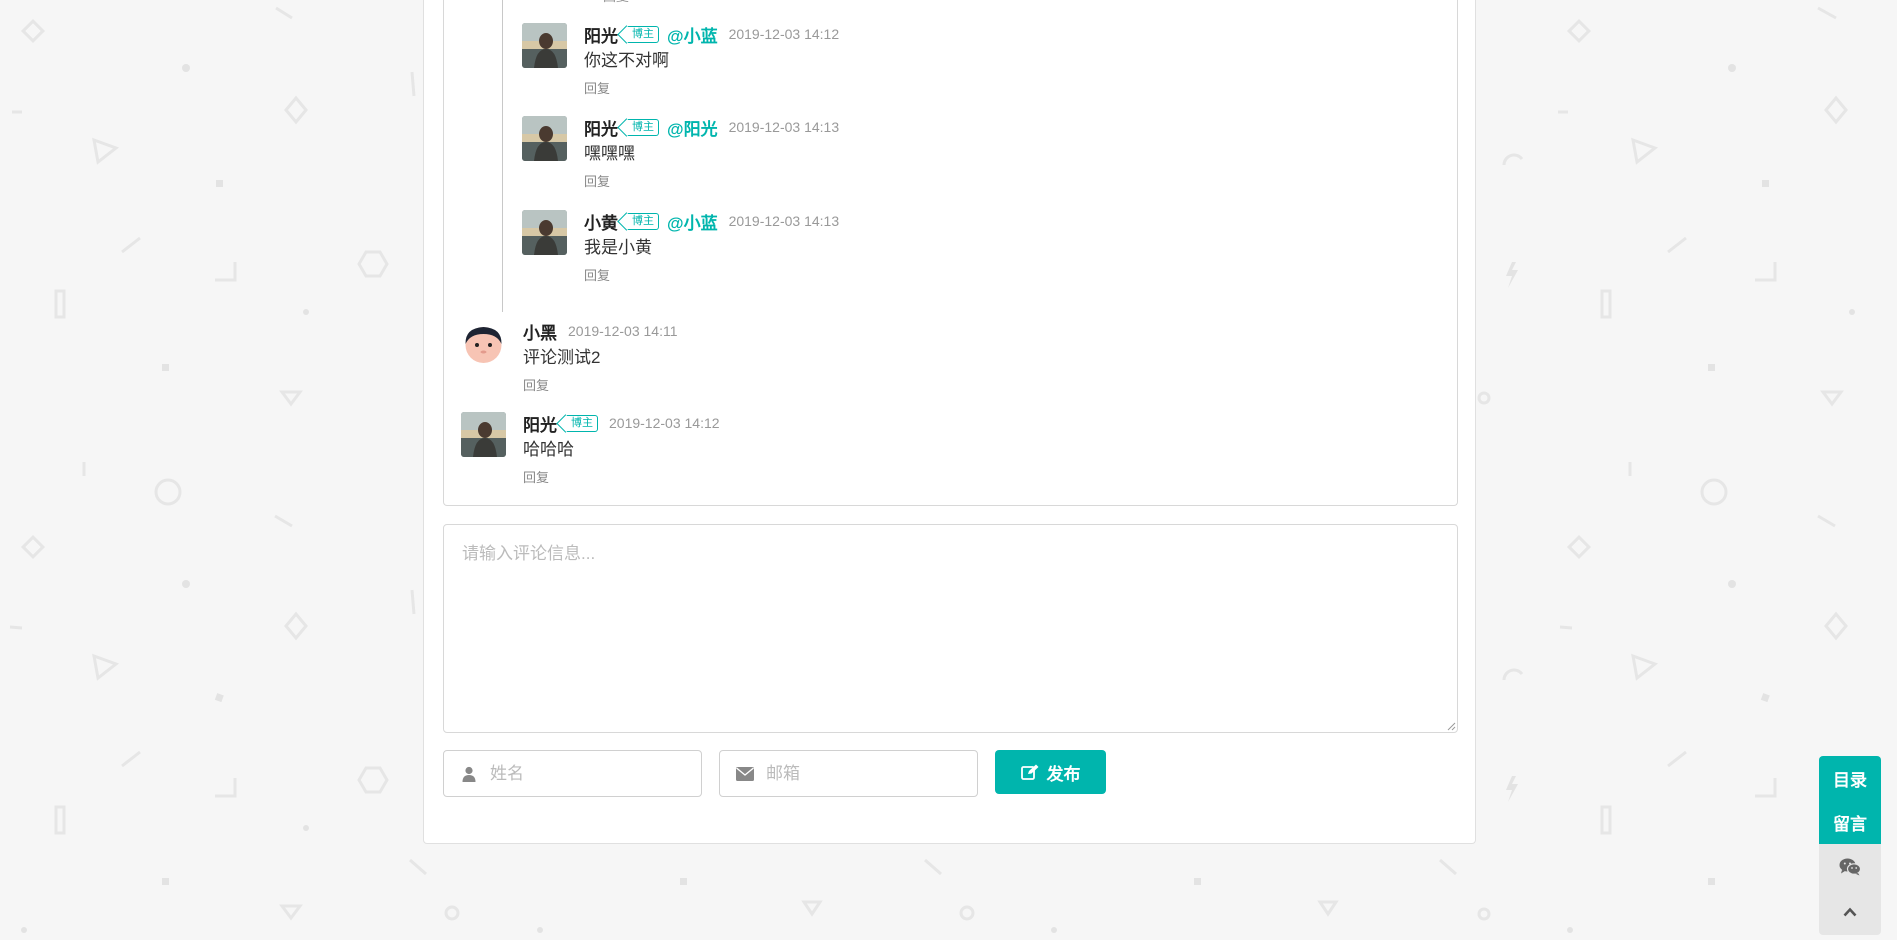 The height and width of the screenshot is (940, 1897). I want to click on name-field, so click(572, 773).